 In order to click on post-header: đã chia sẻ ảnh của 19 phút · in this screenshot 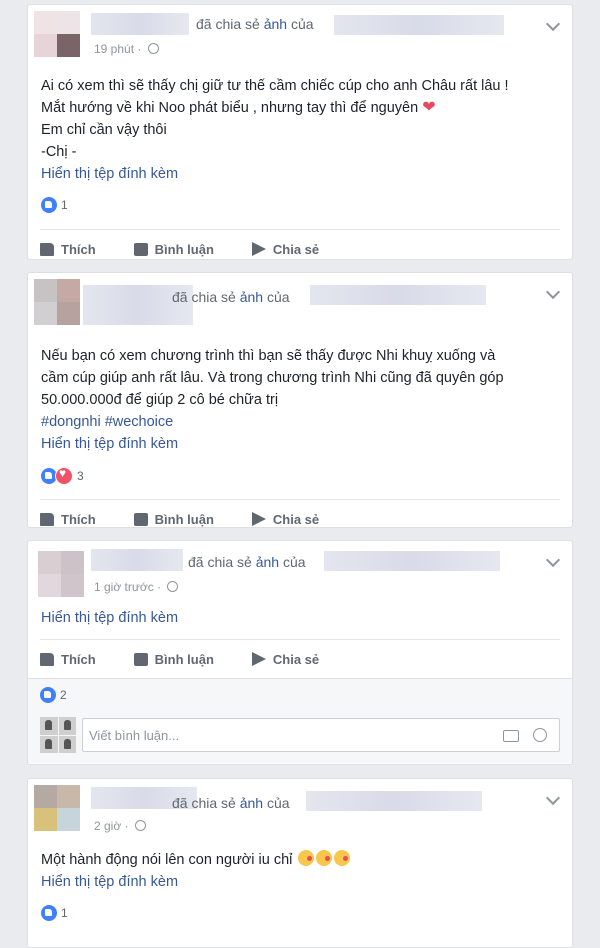, I will do `click(300, 33)`.